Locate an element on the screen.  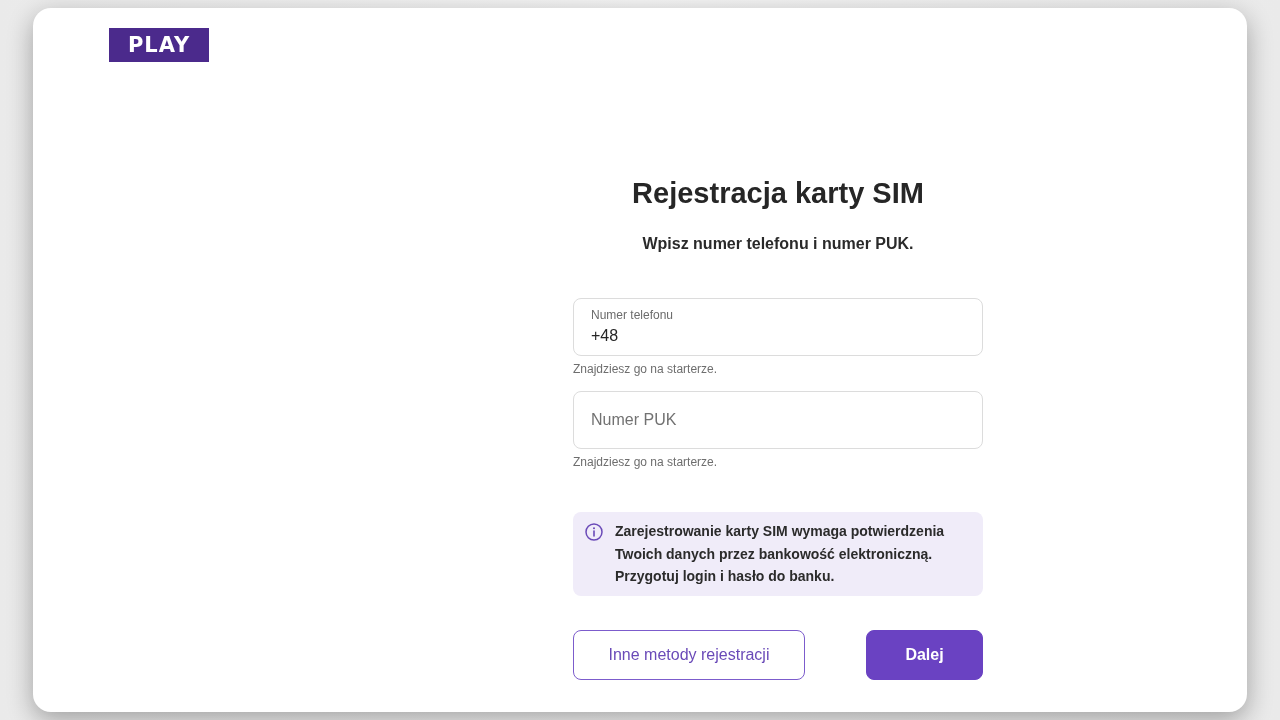
next-button: Dalej is located at coordinates (924, 654).